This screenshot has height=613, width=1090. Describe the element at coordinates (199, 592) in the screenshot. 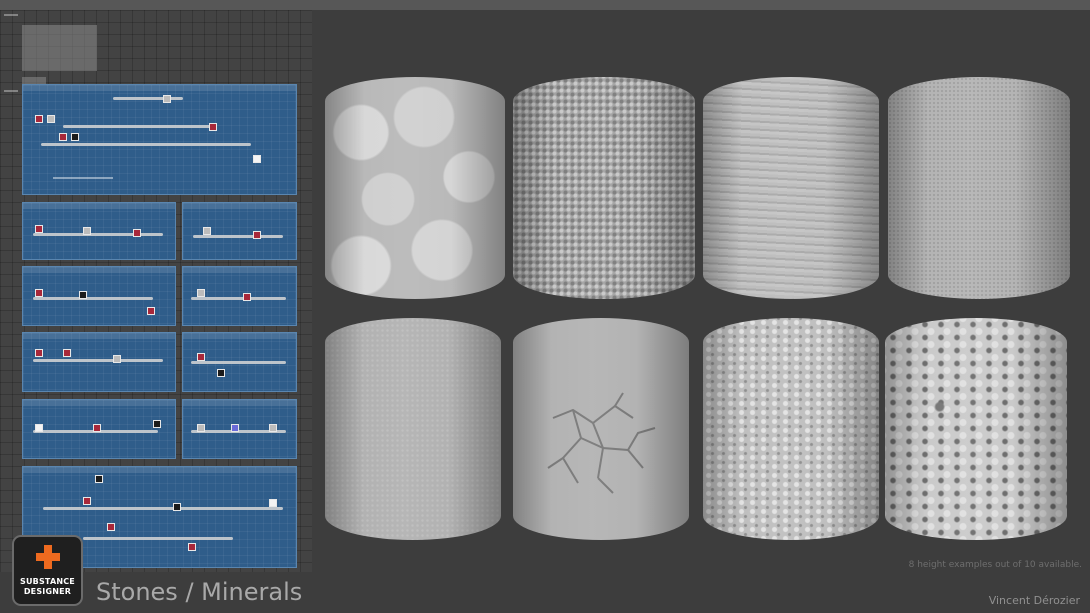

I see `page-title: Stones / Minerals` at that location.